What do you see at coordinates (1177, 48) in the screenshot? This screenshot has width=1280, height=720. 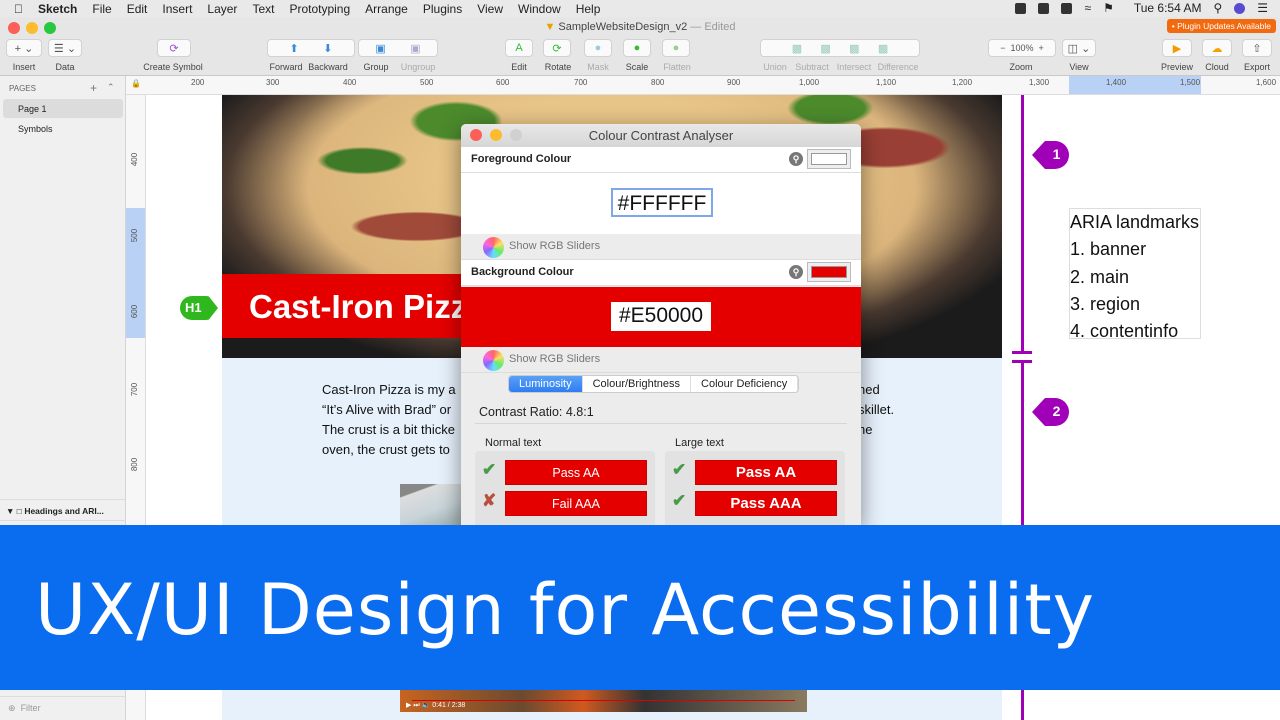 I see `preview-button: ▶` at bounding box center [1177, 48].